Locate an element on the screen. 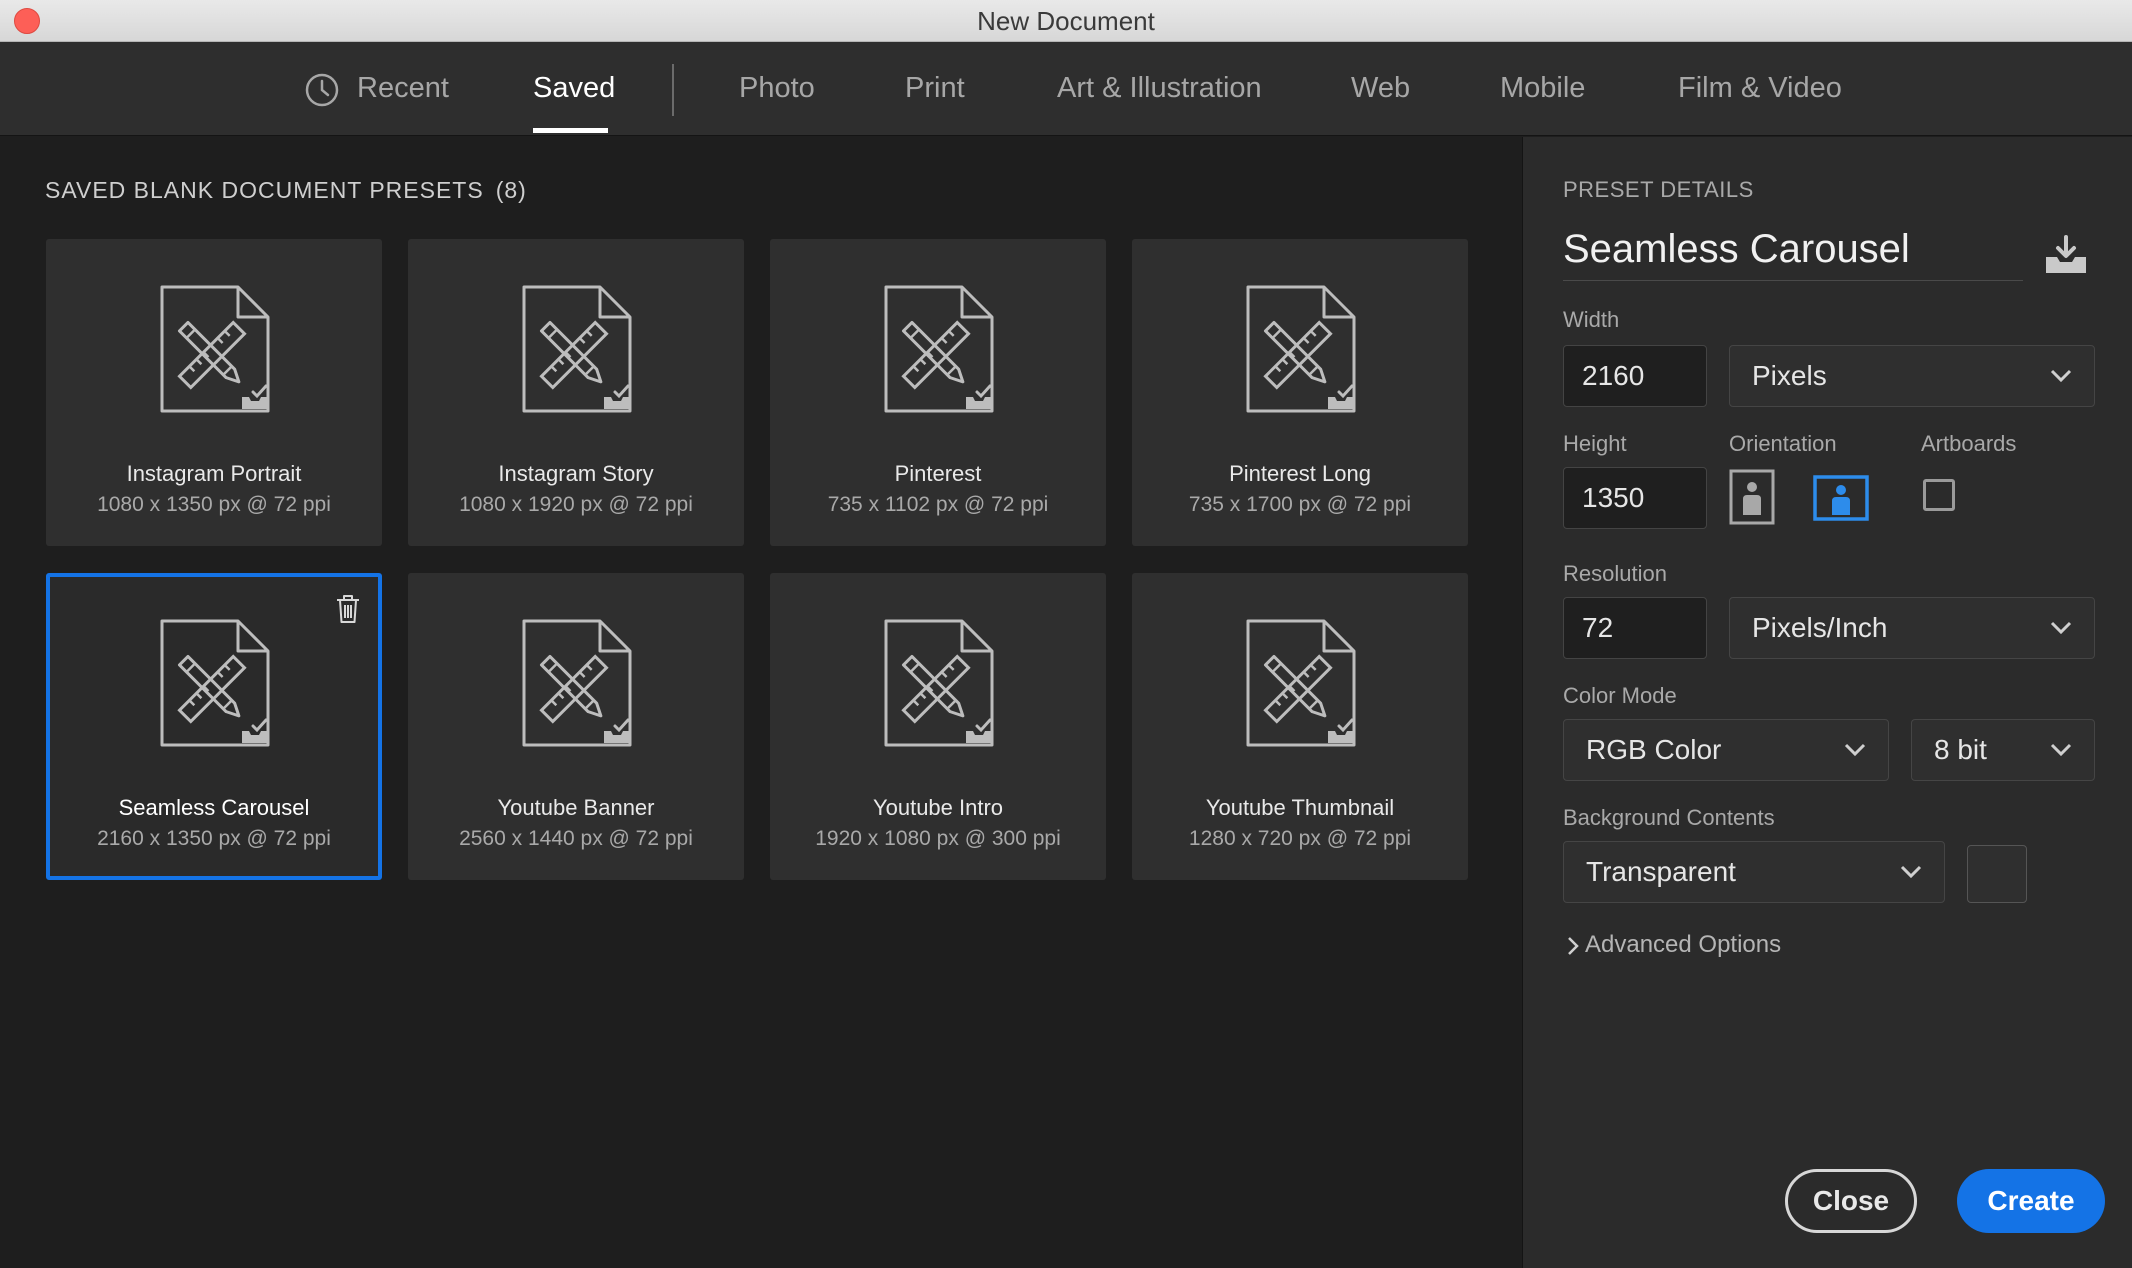 This screenshot has width=2132, height=1268. preset-dimensions: 735 x 1700 px @ 72 ppi is located at coordinates (1300, 504).